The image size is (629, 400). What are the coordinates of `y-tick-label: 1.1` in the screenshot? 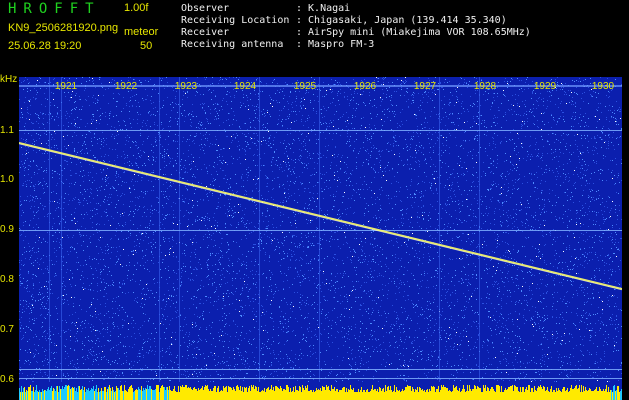 It's located at (7, 130).